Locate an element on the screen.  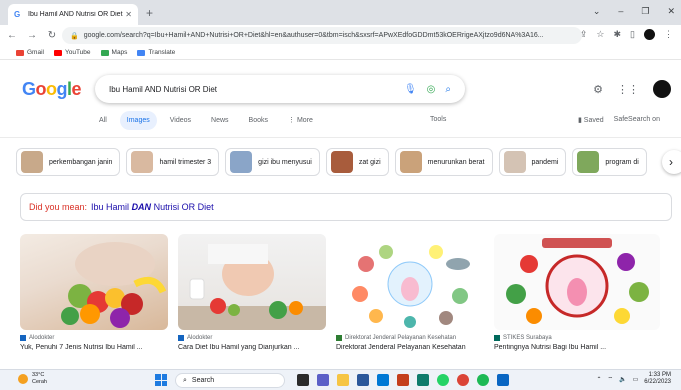
did-you-mean-label: Did you mean: is located at coordinates (58, 207).